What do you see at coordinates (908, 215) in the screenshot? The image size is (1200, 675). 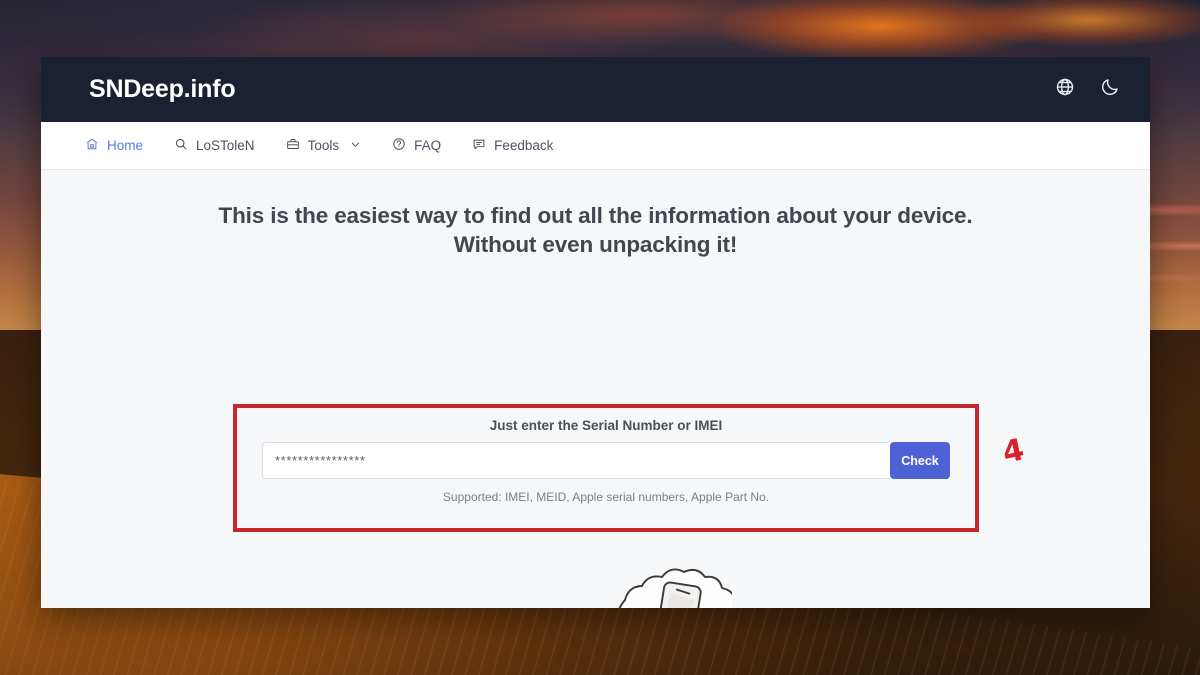 I see `headline-line-2: your device.` at bounding box center [908, 215].